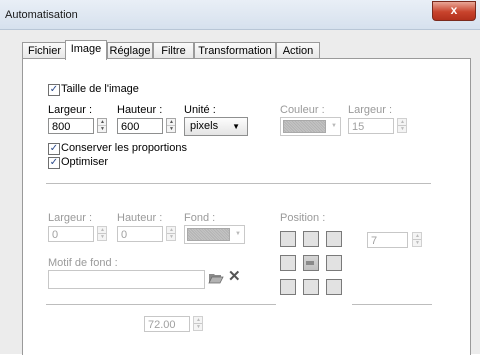 This screenshot has height=355, width=480. What do you see at coordinates (302, 110) in the screenshot?
I see `color-label: Couleur :` at bounding box center [302, 110].